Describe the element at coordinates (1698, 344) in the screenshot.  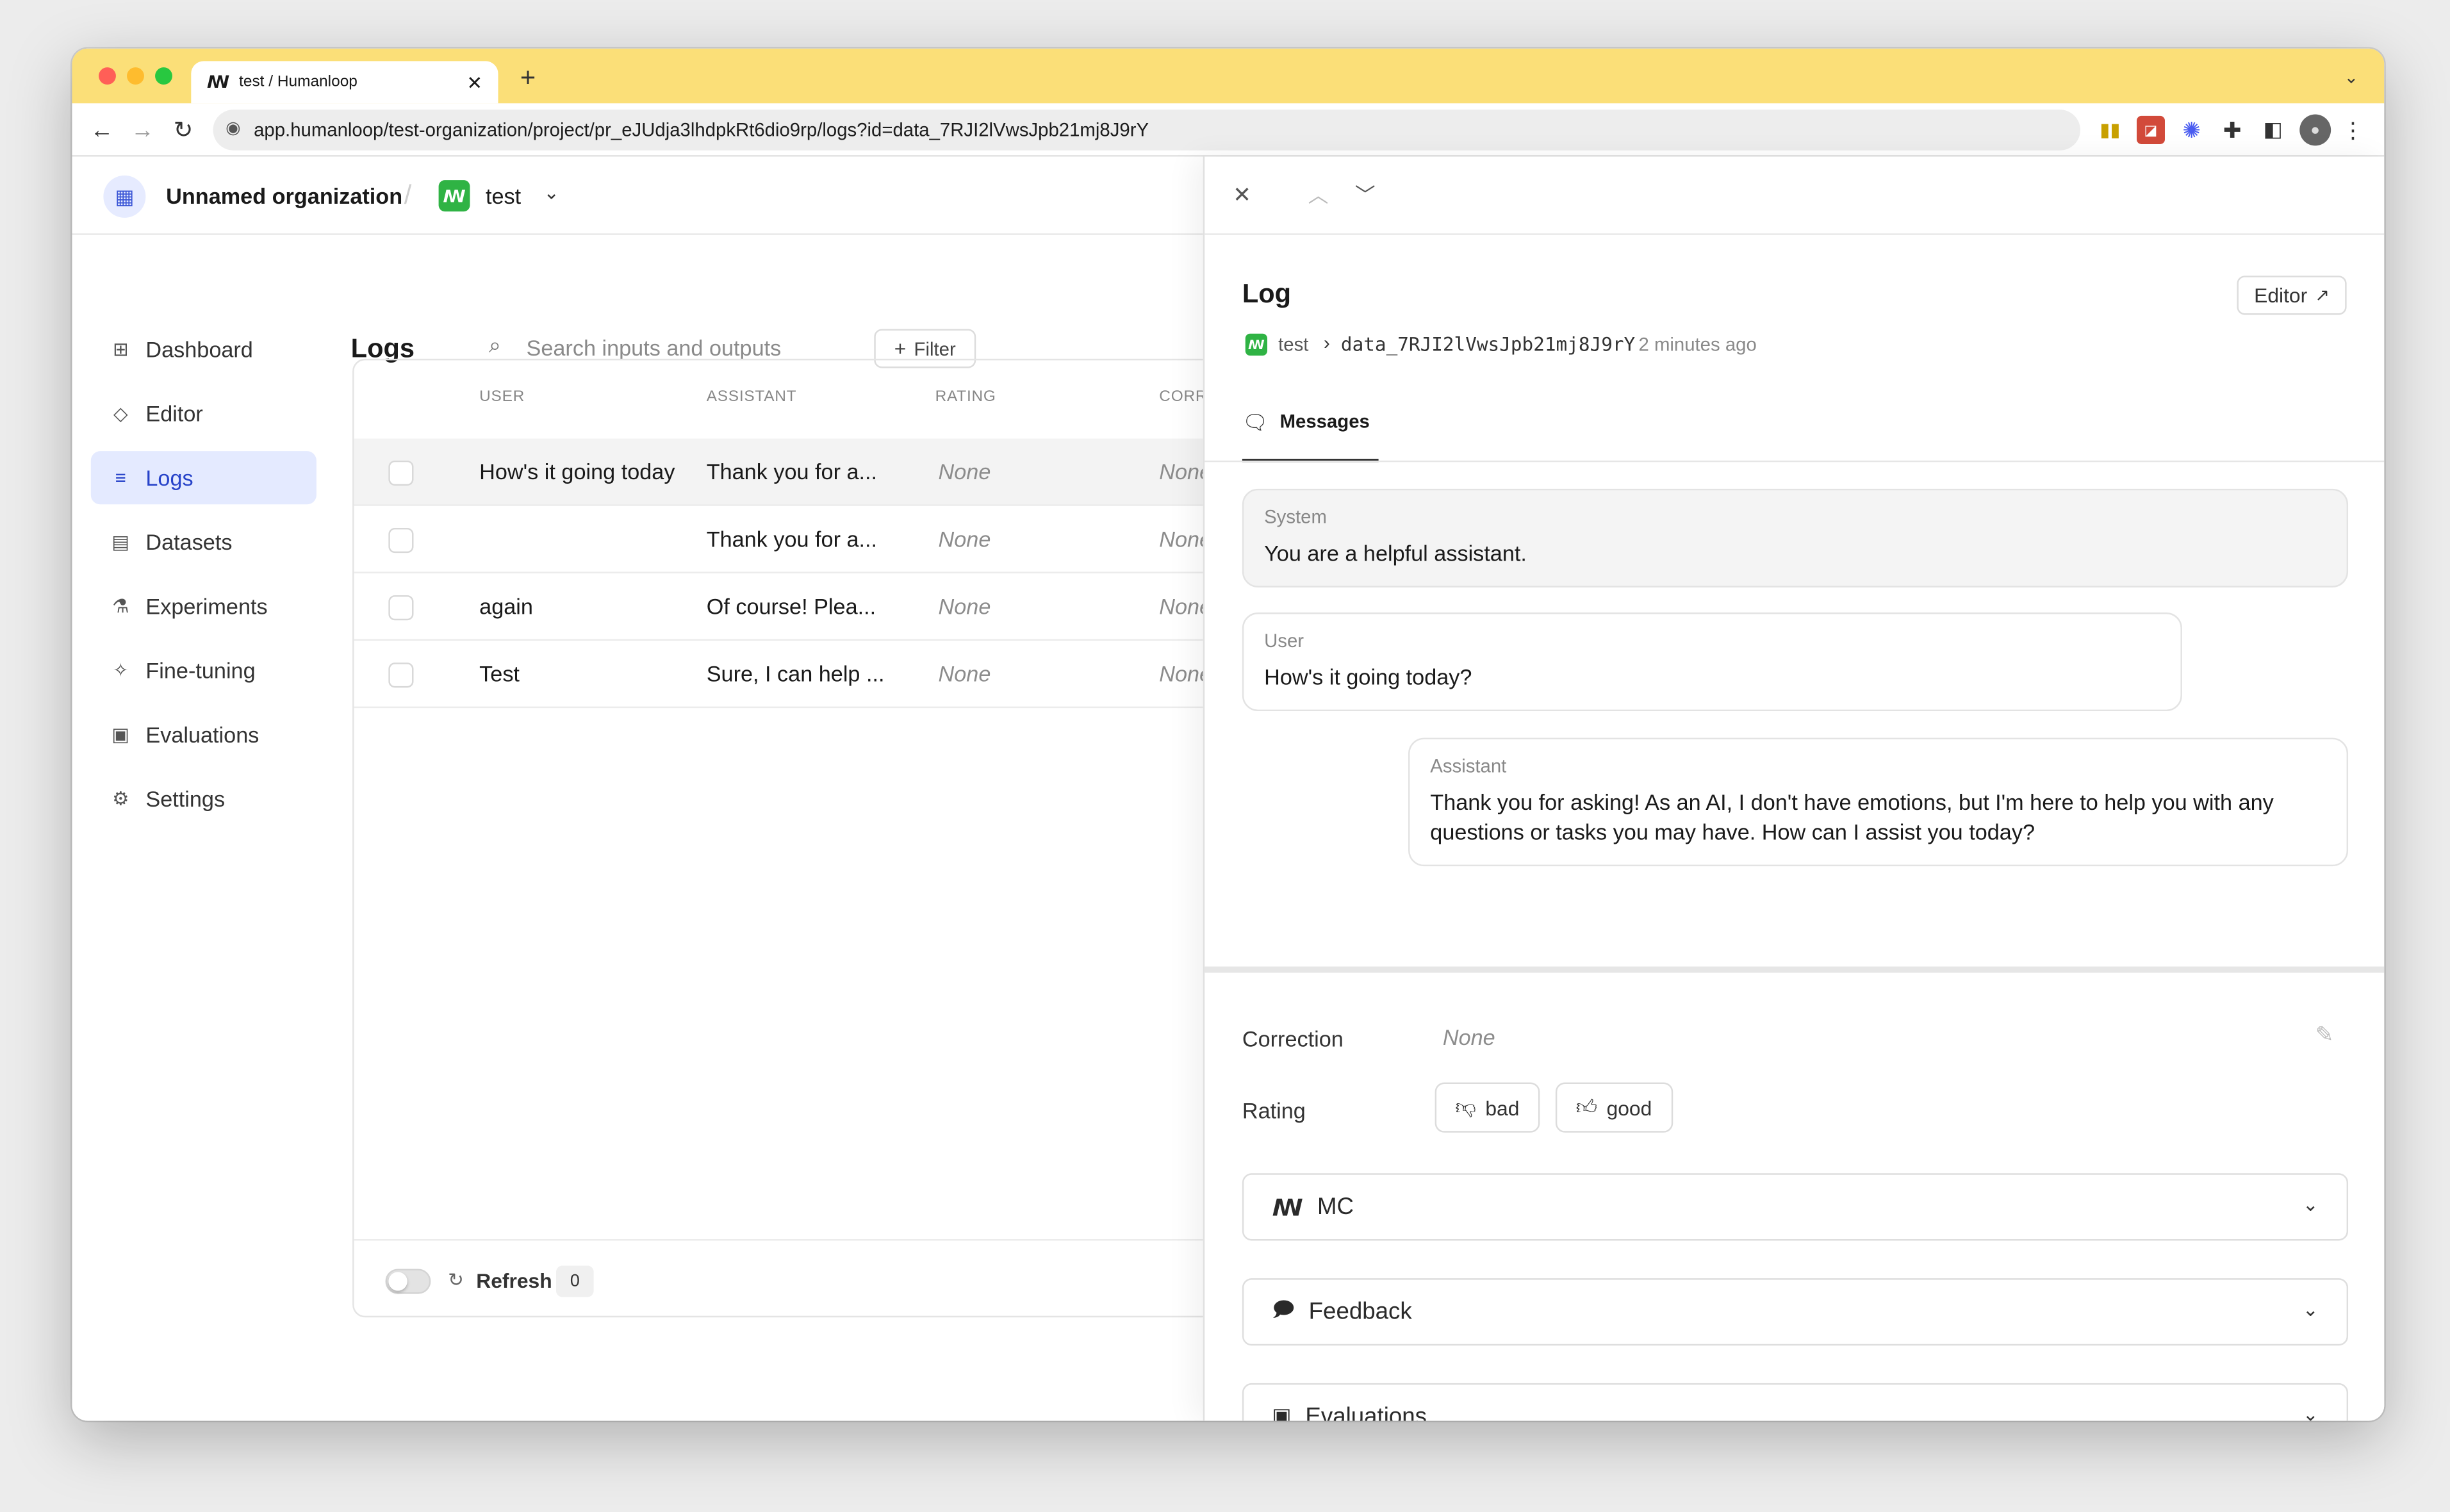
I see `log-timestamp: 2 minutes ago` at that location.